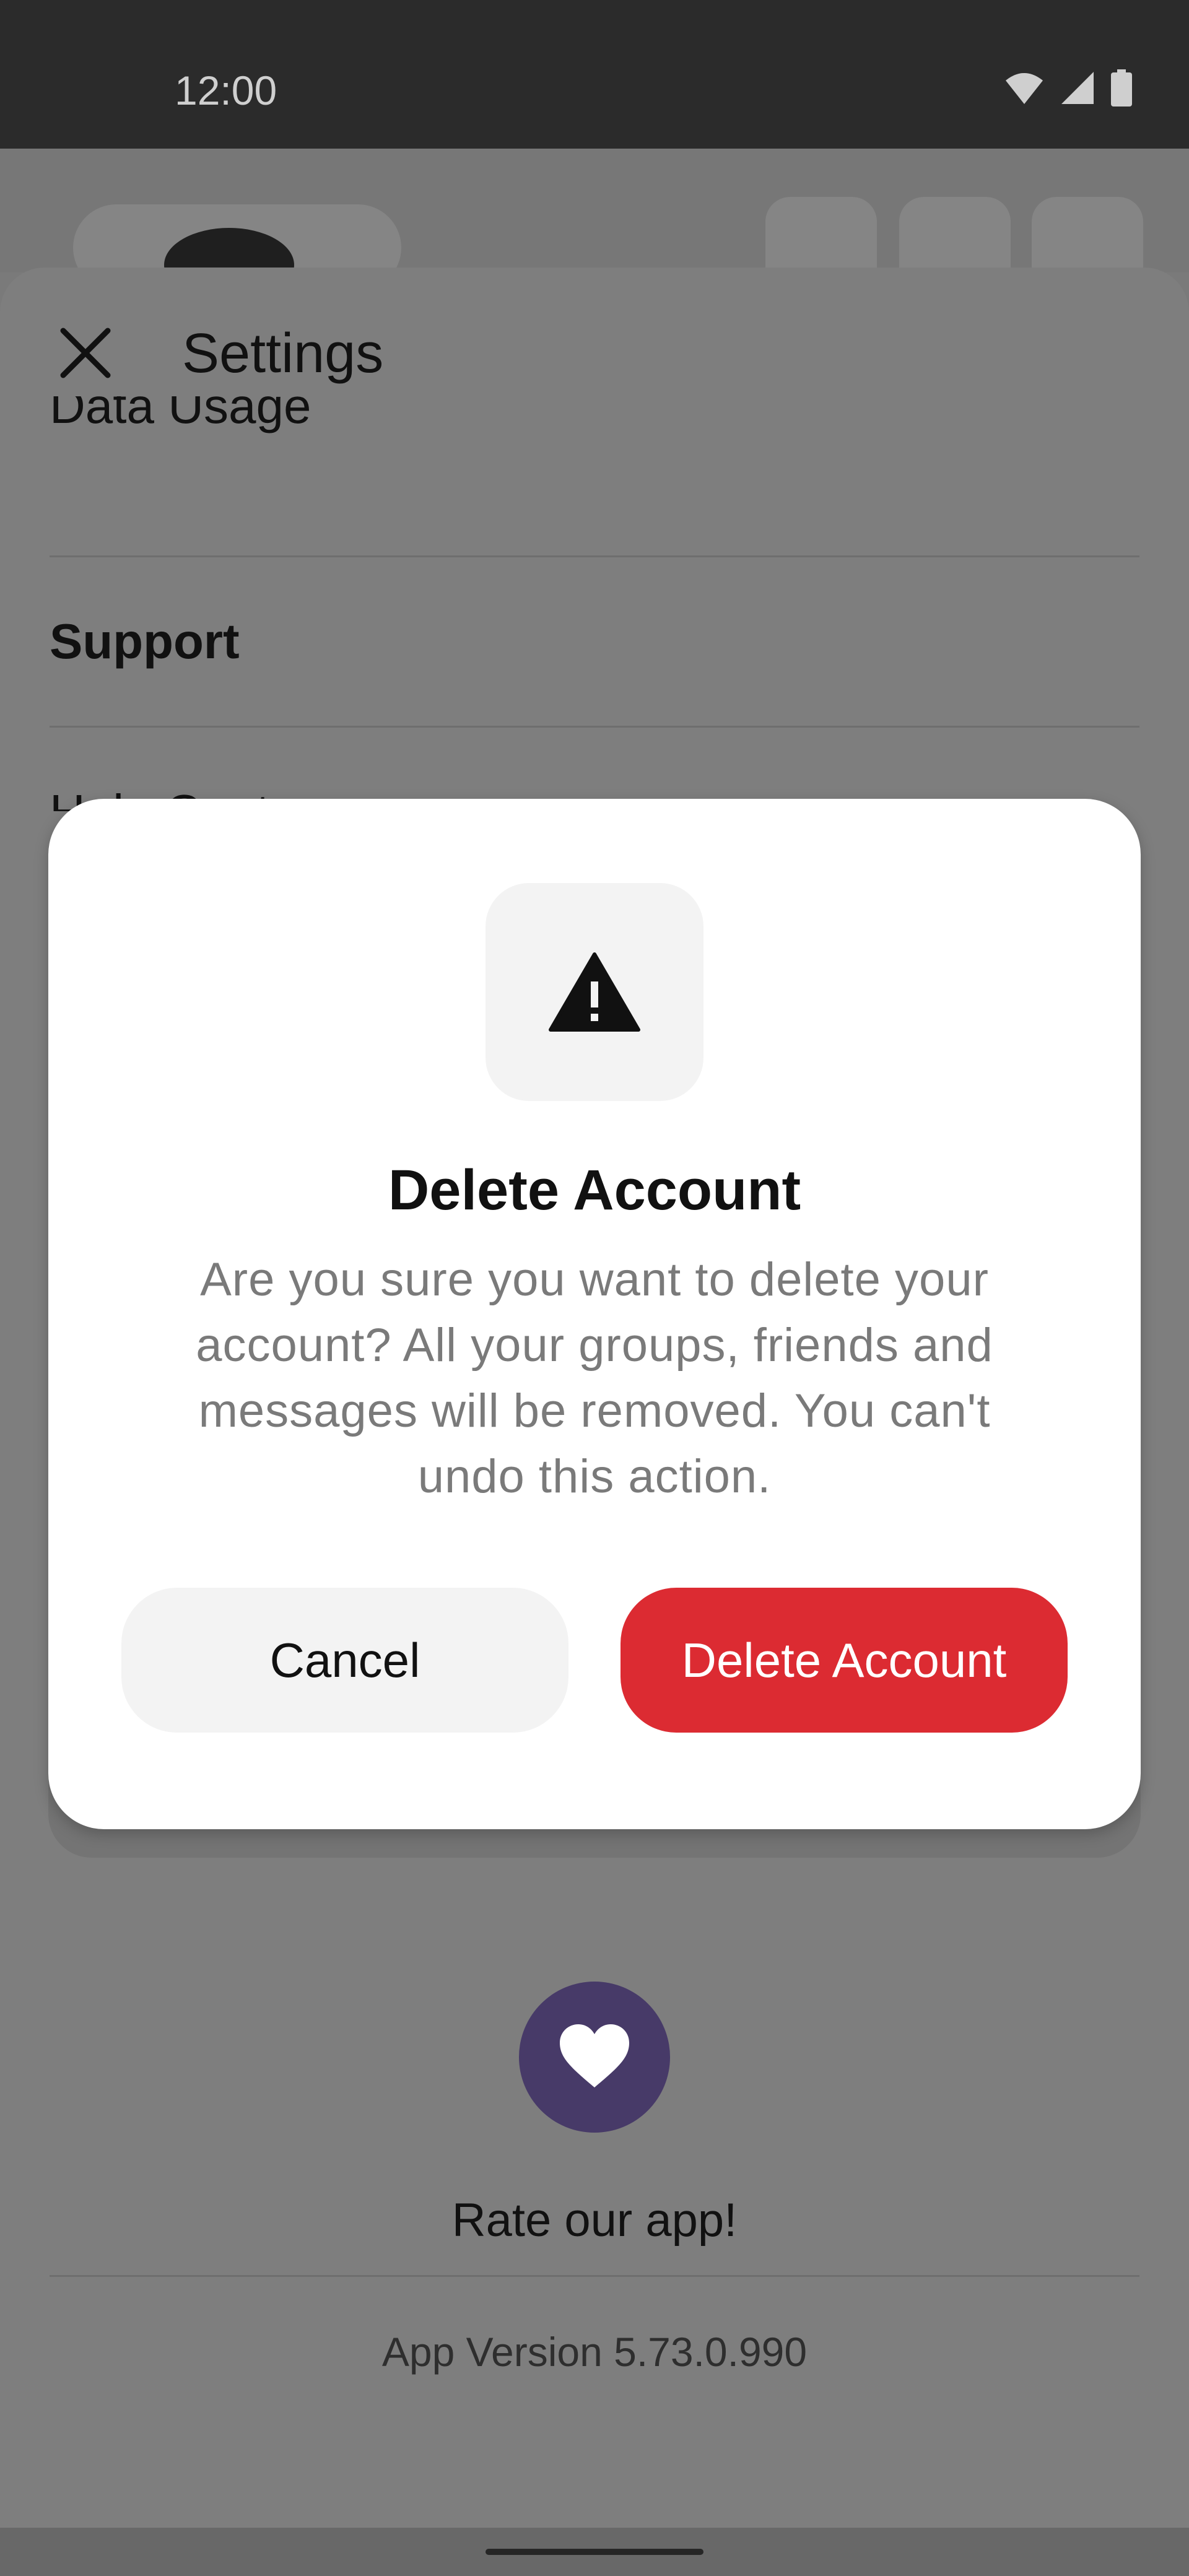 This screenshot has height=2576, width=1189. What do you see at coordinates (594, 427) in the screenshot?
I see `data-usage-row: Data Usage` at bounding box center [594, 427].